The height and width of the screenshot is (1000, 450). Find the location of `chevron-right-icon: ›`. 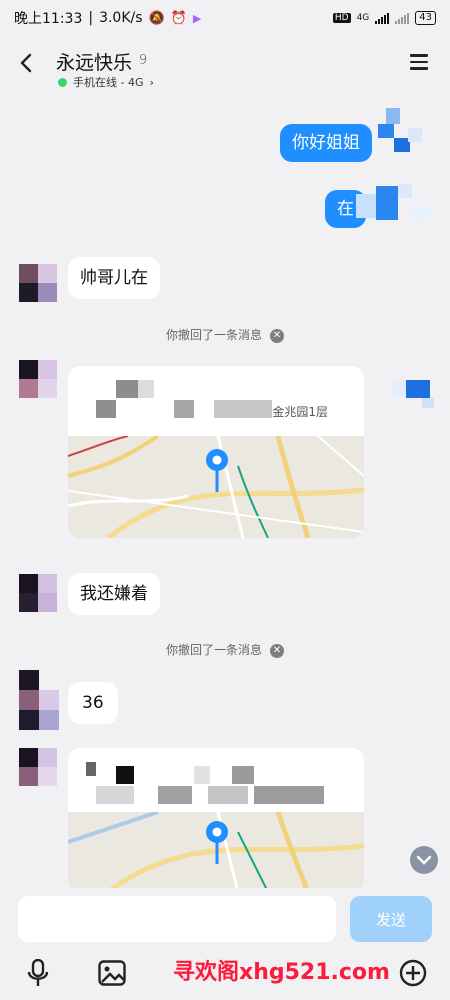

chevron-right-icon: › is located at coordinates (151, 82).